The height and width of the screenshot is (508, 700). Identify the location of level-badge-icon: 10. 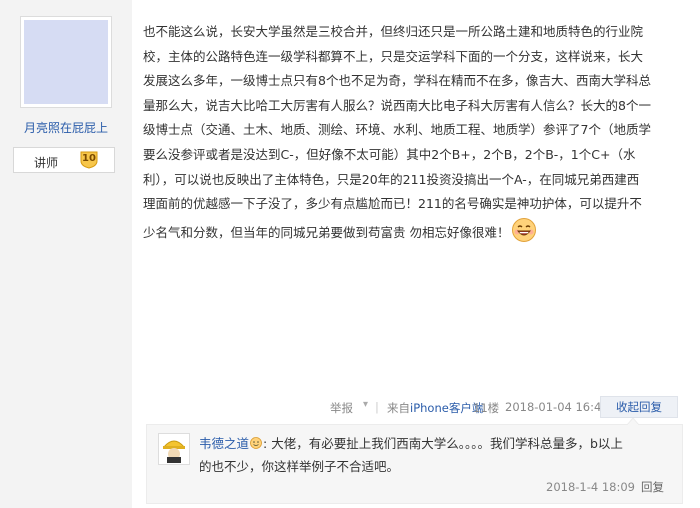
(89, 160).